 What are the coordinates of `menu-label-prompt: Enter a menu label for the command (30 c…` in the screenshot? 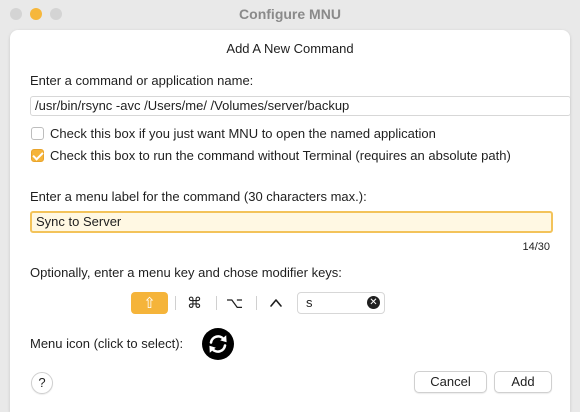 It's located at (198, 196).